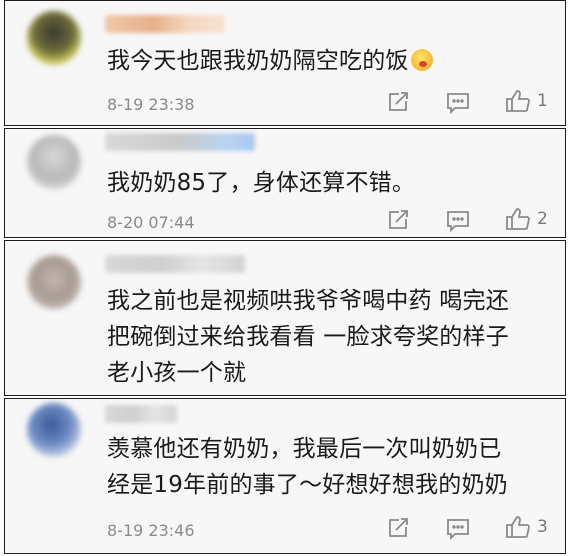 The height and width of the screenshot is (556, 572). I want to click on comment-text-line: 我之前也是视频哄我爷爷喝中药 喝完还, so click(308, 301).